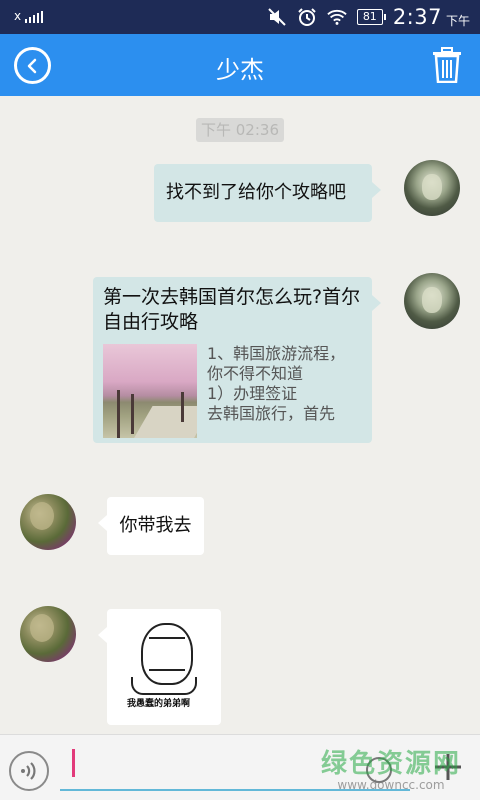  I want to click on message-bubble-incoming: 你带我去, so click(151, 526).